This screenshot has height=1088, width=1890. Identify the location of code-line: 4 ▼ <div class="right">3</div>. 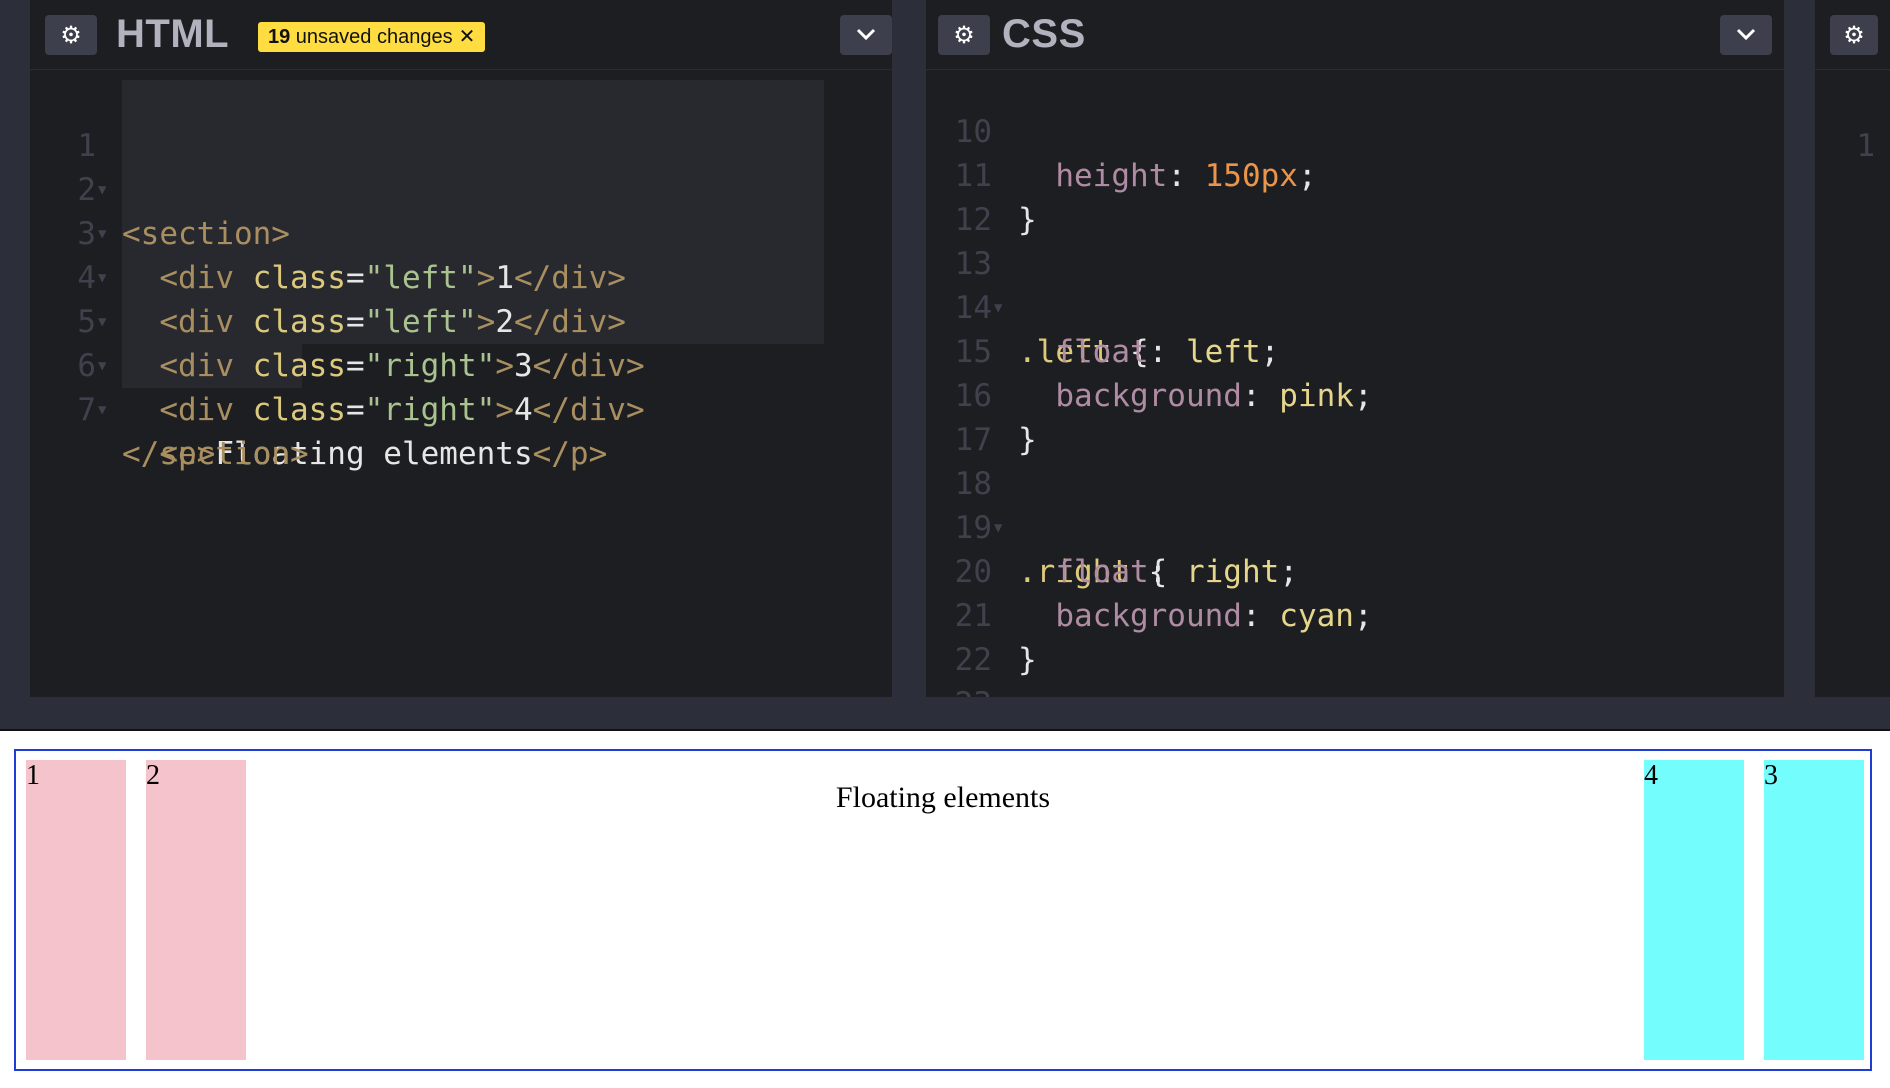
(337, 298).